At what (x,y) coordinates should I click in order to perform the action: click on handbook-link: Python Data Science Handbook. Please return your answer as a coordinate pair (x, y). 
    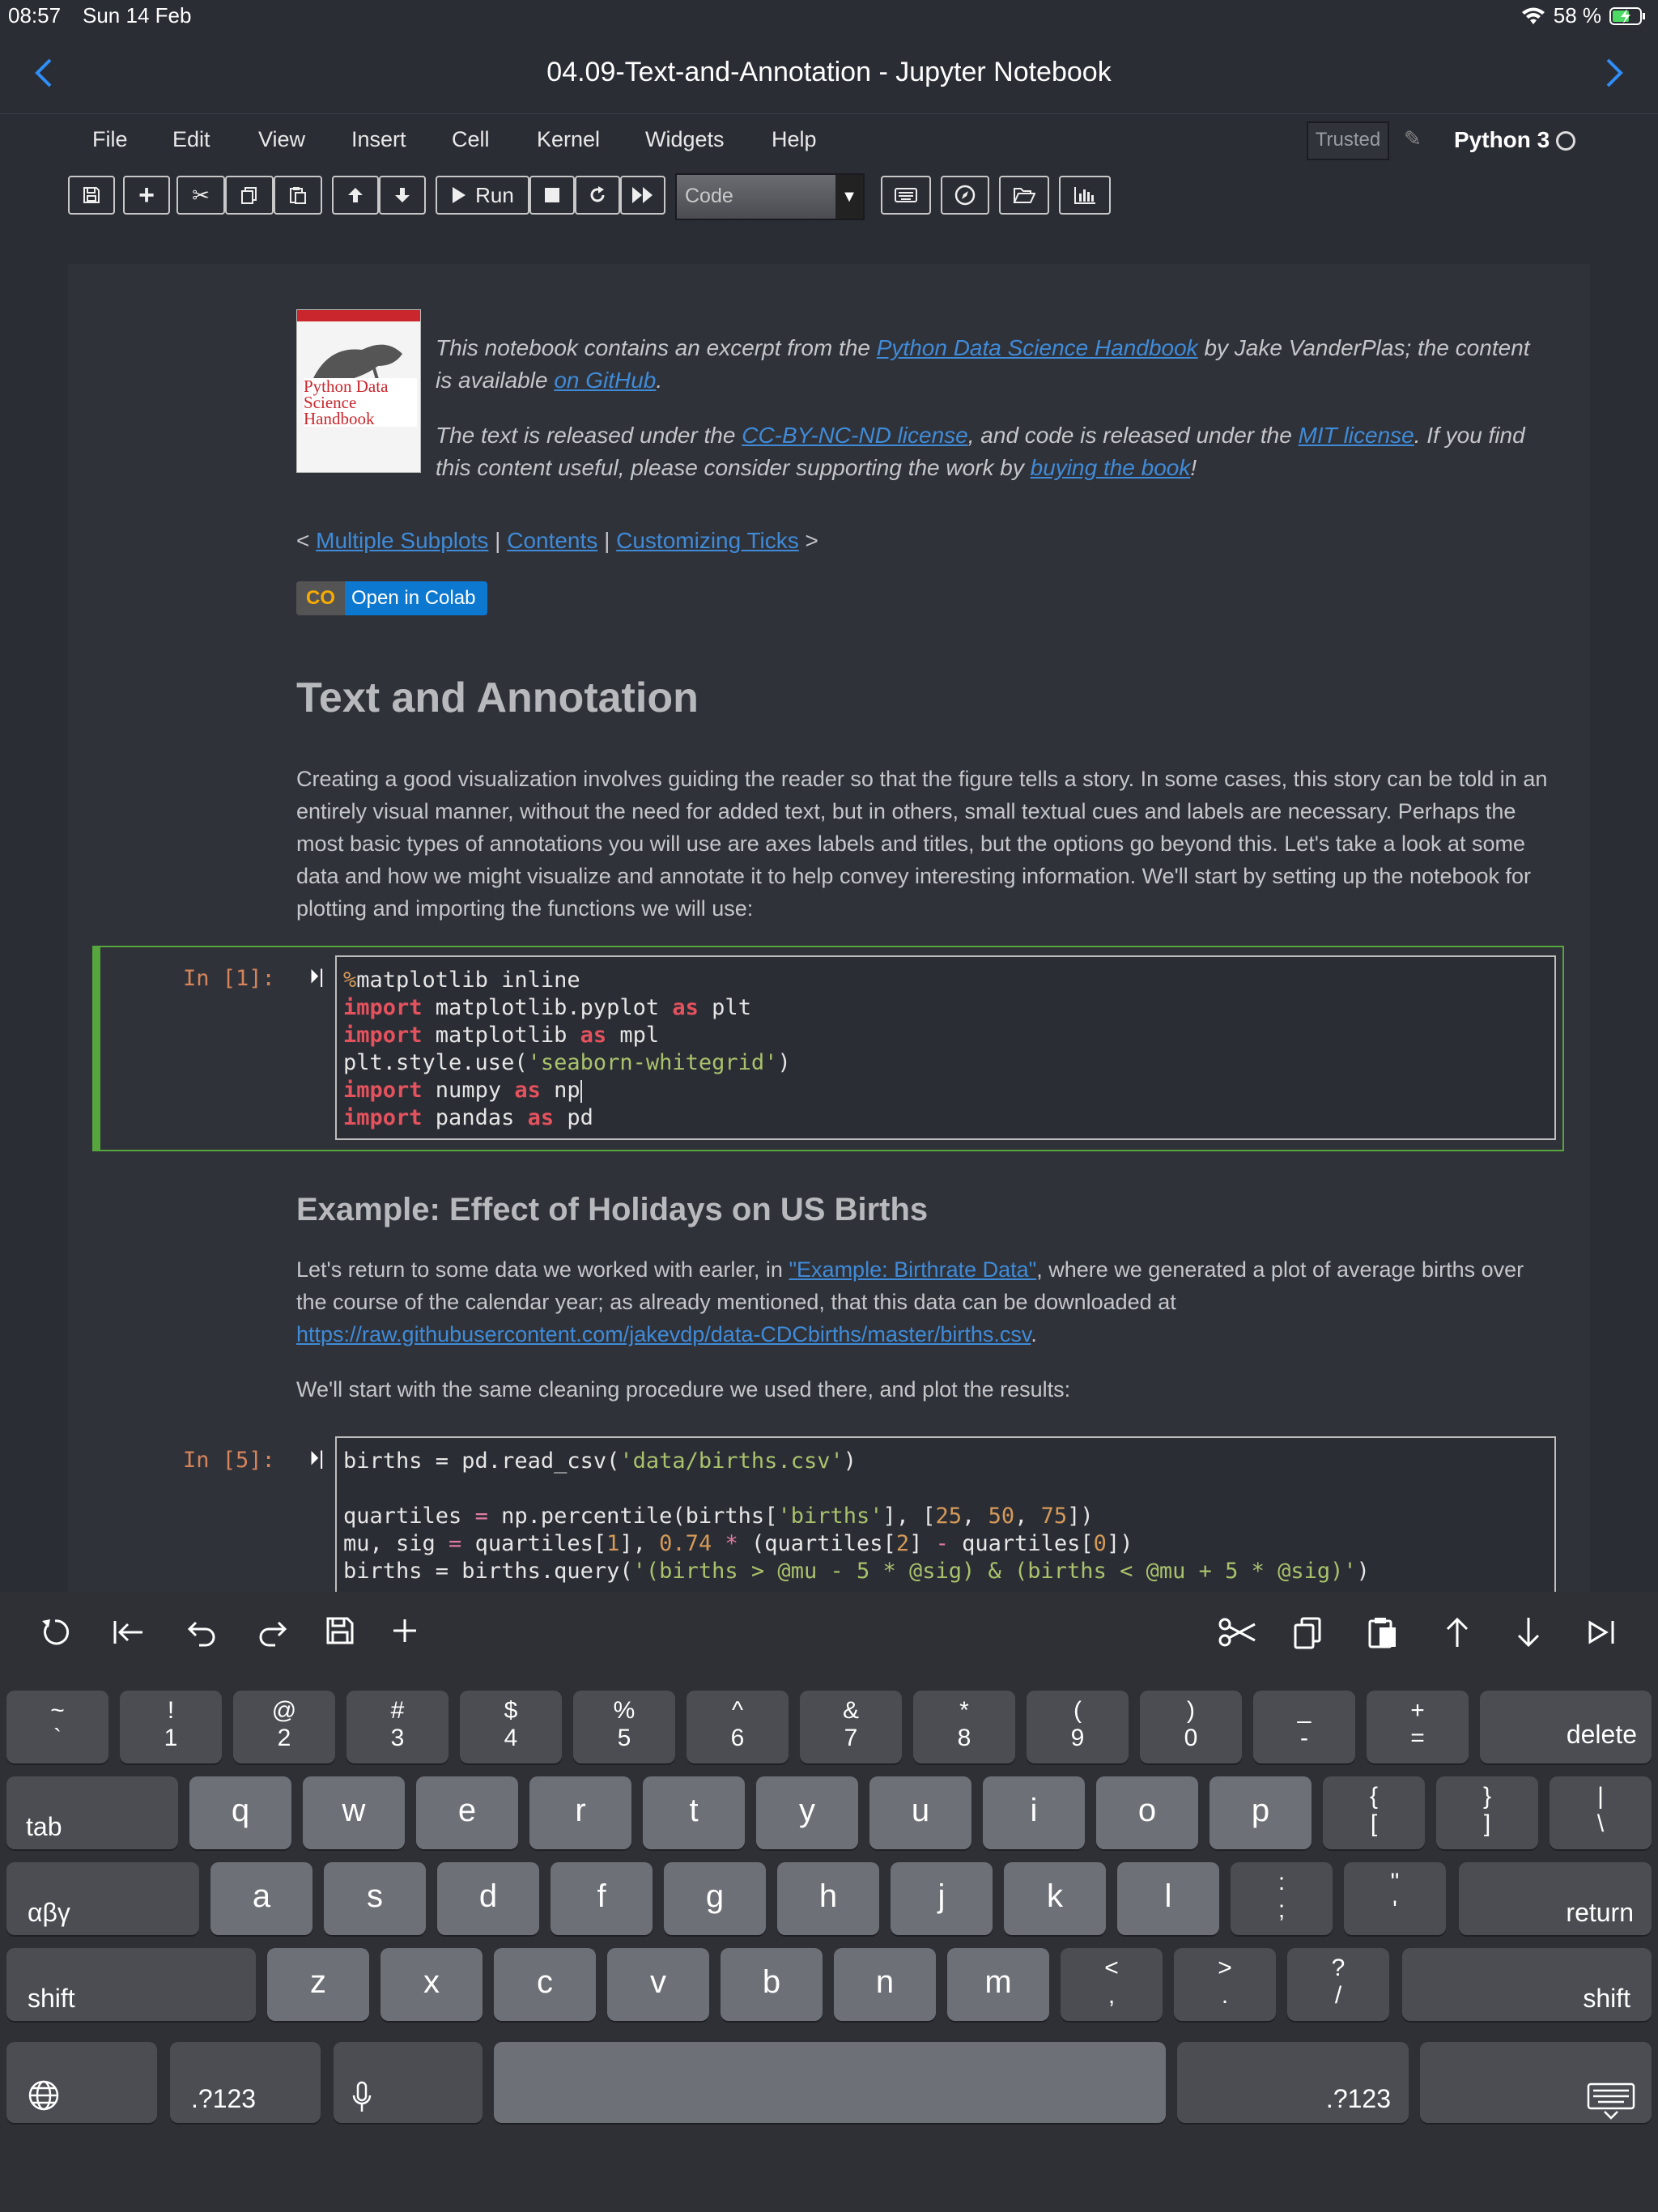
    Looking at the image, I should click on (1037, 347).